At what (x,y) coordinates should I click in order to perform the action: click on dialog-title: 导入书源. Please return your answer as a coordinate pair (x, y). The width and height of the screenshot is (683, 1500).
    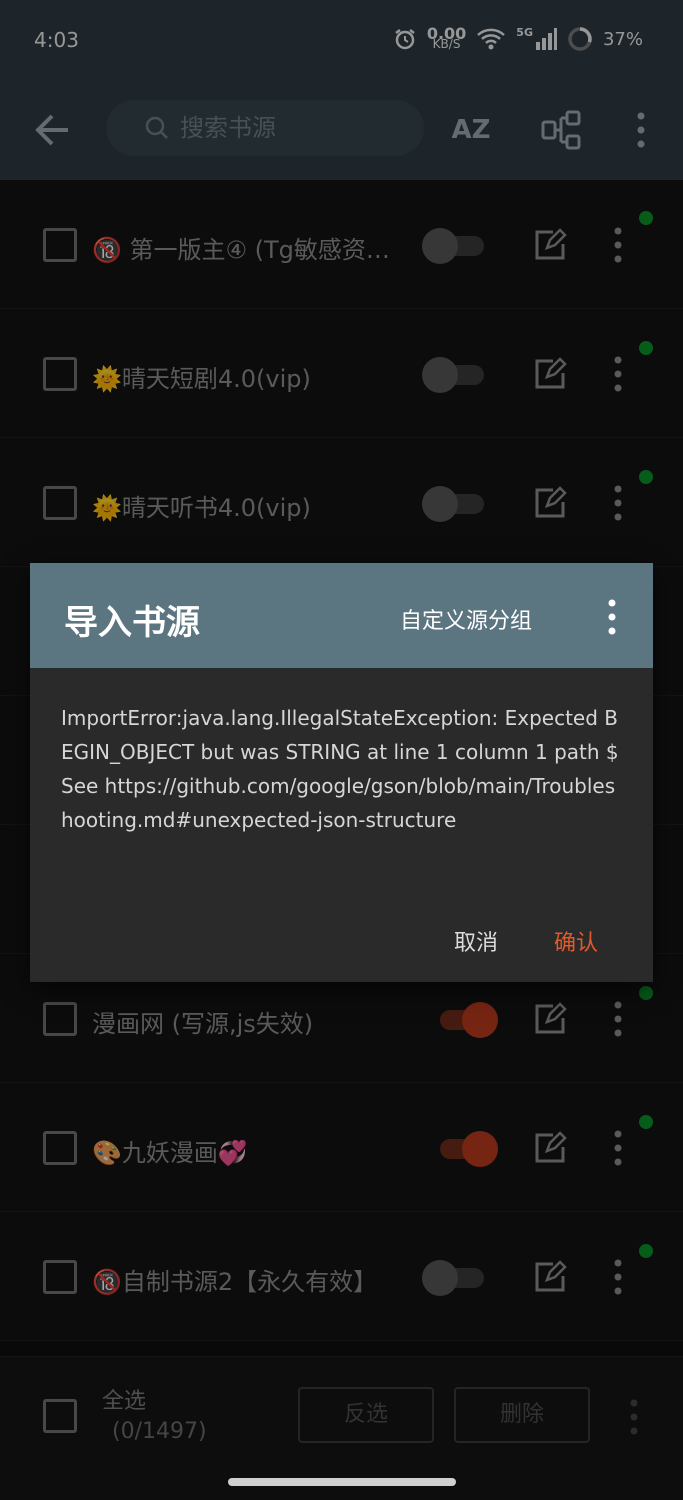
    Looking at the image, I should click on (132, 623).